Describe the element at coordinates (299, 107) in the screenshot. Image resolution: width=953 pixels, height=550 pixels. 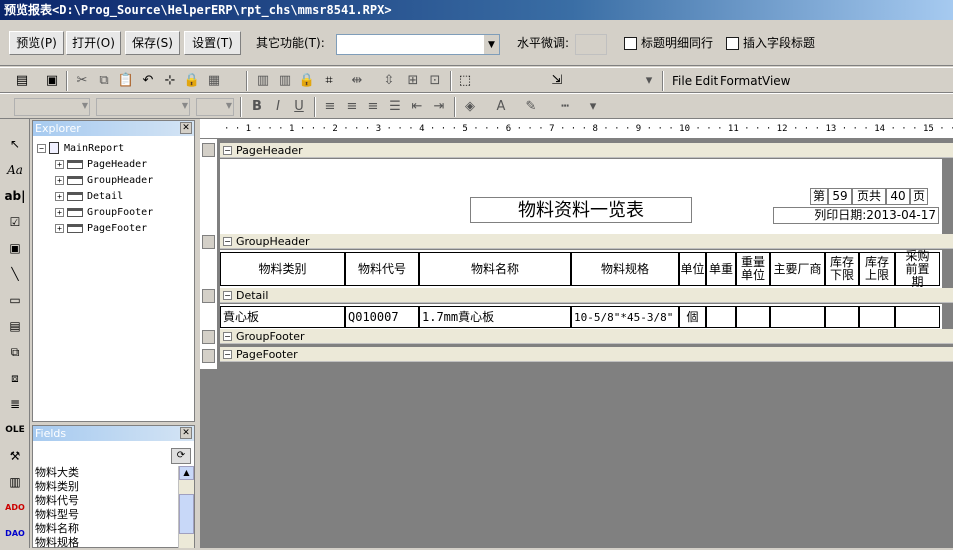
I see `underline-icon: U` at that location.